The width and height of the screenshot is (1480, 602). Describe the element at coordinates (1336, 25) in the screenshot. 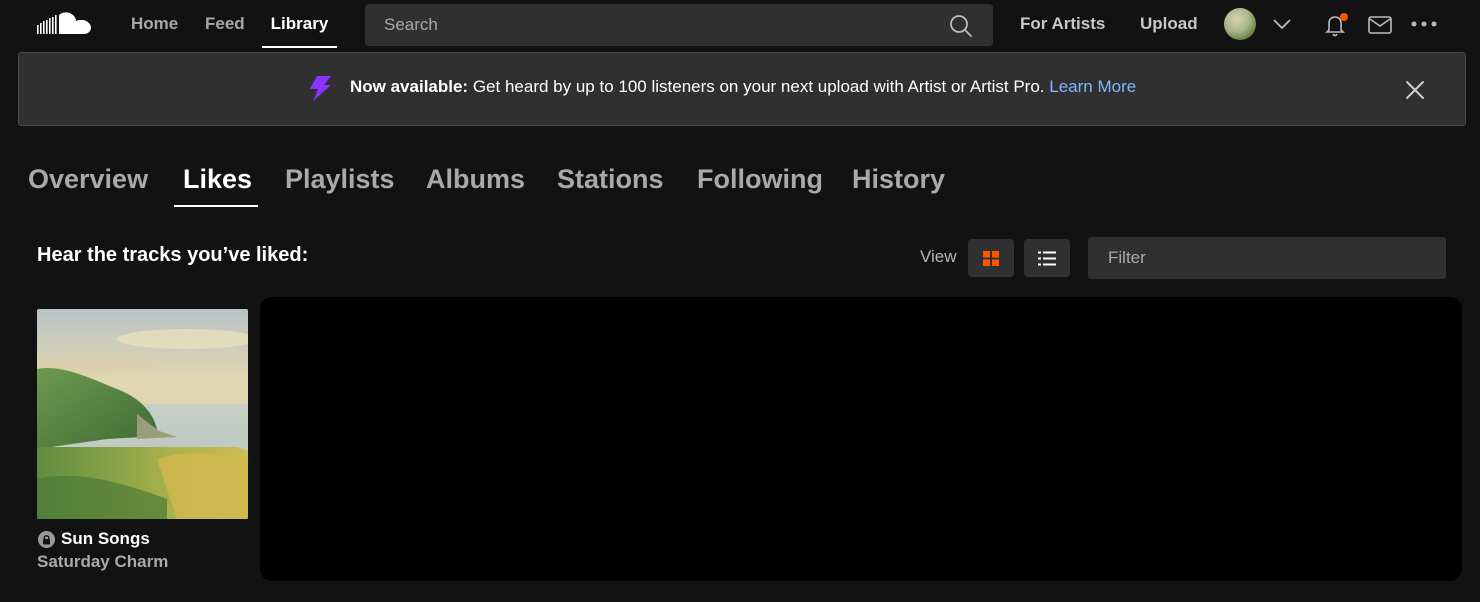

I see `bell-icon` at that location.